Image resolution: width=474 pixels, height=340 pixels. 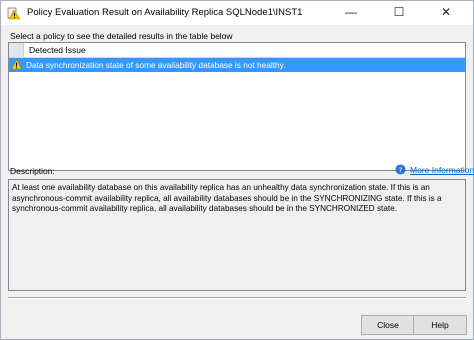 What do you see at coordinates (16, 64) in the screenshot?
I see `warning-icon` at bounding box center [16, 64].